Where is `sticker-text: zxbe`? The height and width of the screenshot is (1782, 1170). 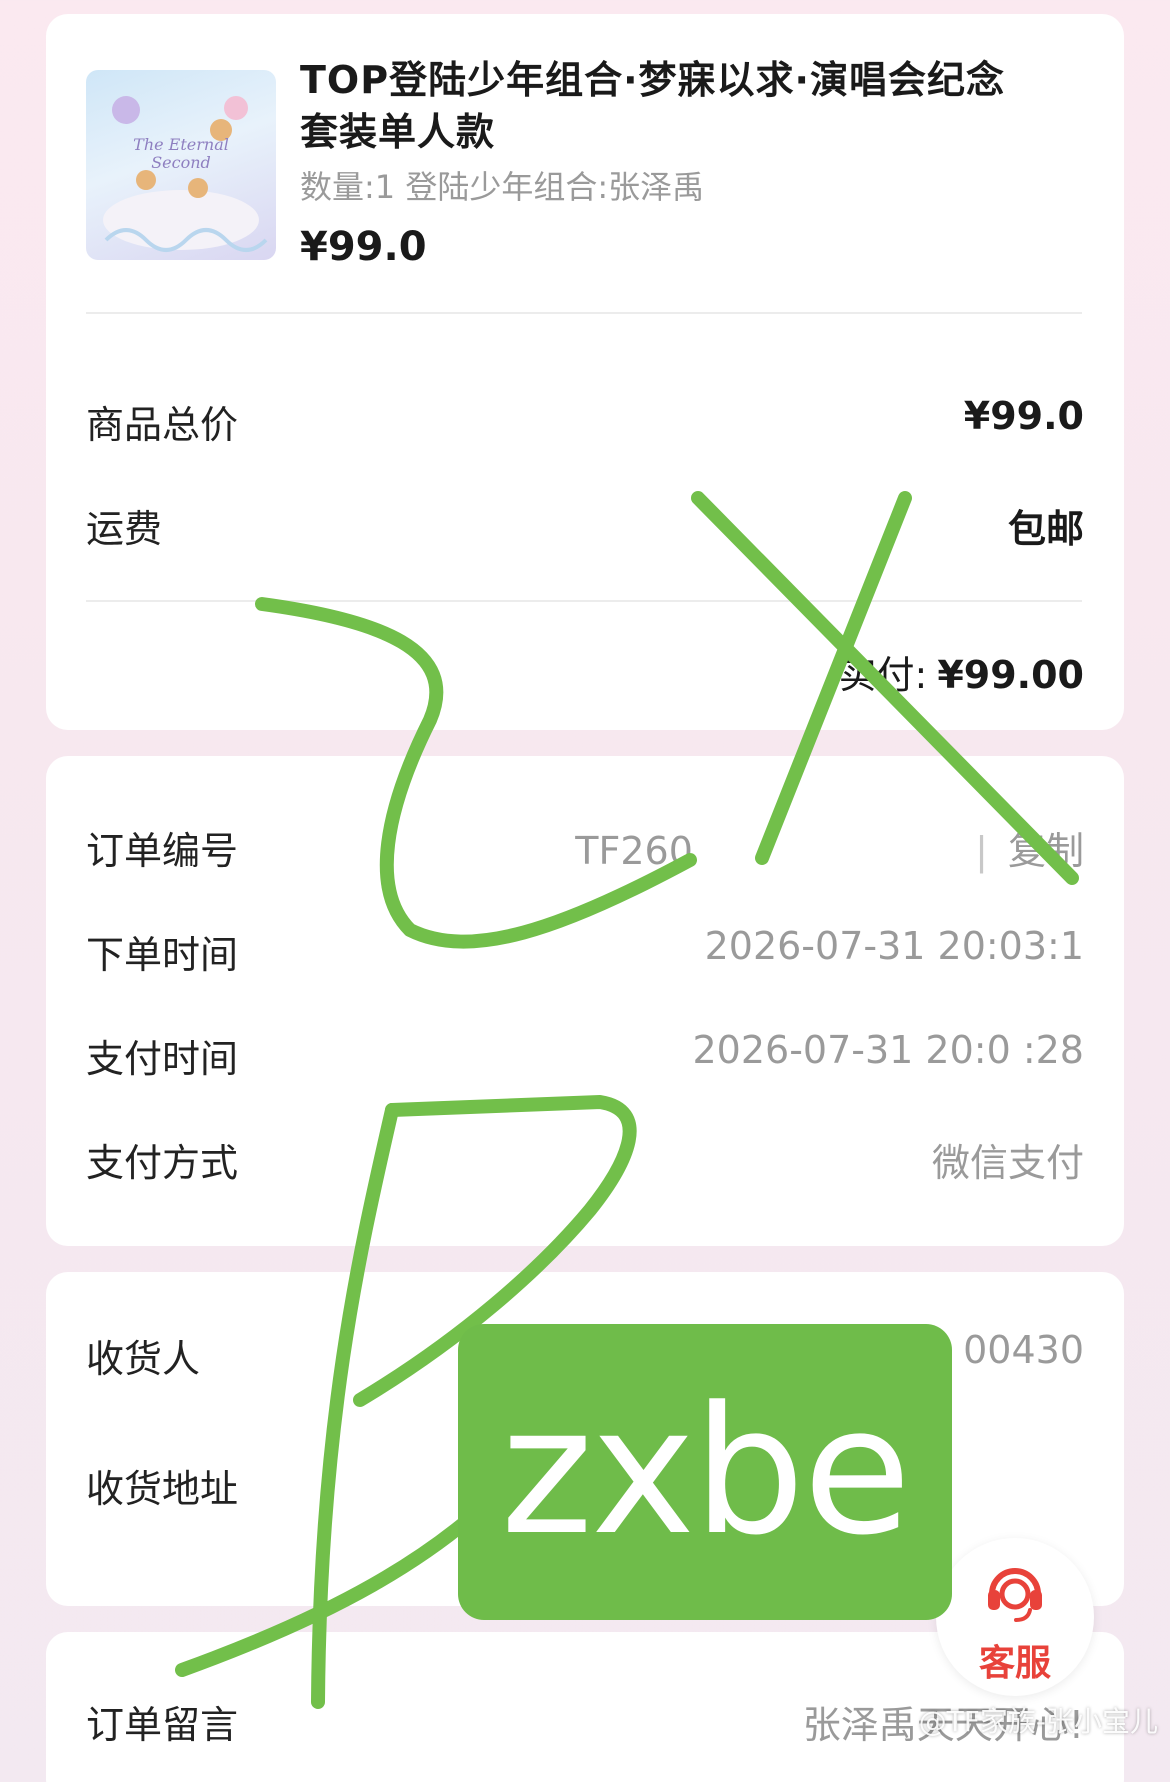 sticker-text: zxbe is located at coordinates (706, 1471).